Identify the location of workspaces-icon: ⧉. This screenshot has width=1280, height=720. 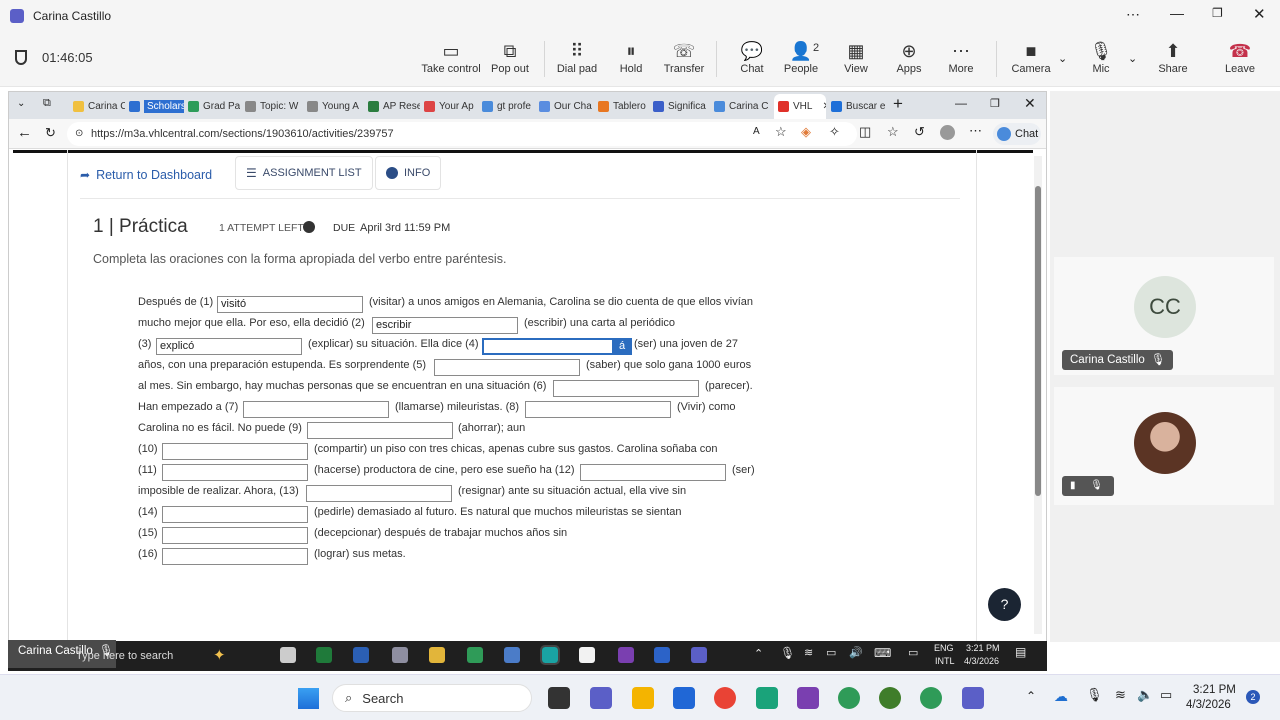
(47, 103).